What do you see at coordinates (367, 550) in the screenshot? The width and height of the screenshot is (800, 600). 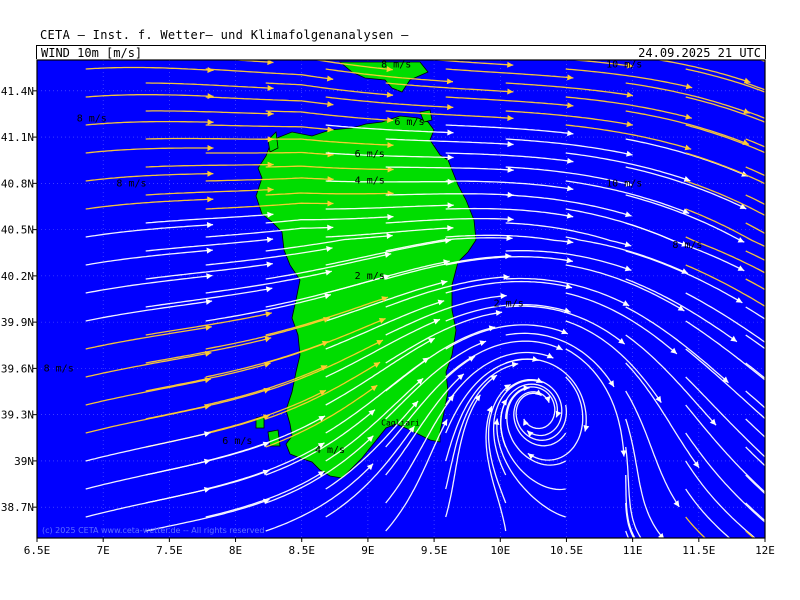 I see `x-tick-label: 9E` at bounding box center [367, 550].